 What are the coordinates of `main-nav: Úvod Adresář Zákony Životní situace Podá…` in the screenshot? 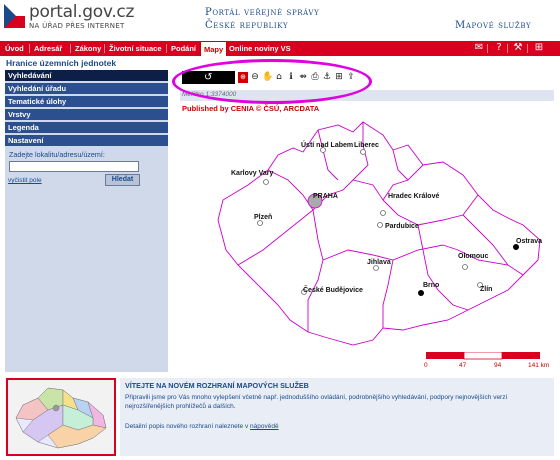 It's located at (280, 48).